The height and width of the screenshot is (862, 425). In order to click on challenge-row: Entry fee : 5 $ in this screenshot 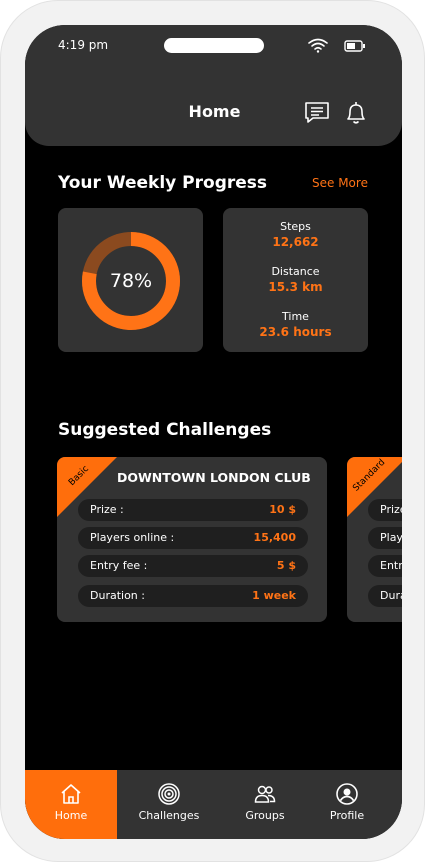, I will do `click(193, 566)`.